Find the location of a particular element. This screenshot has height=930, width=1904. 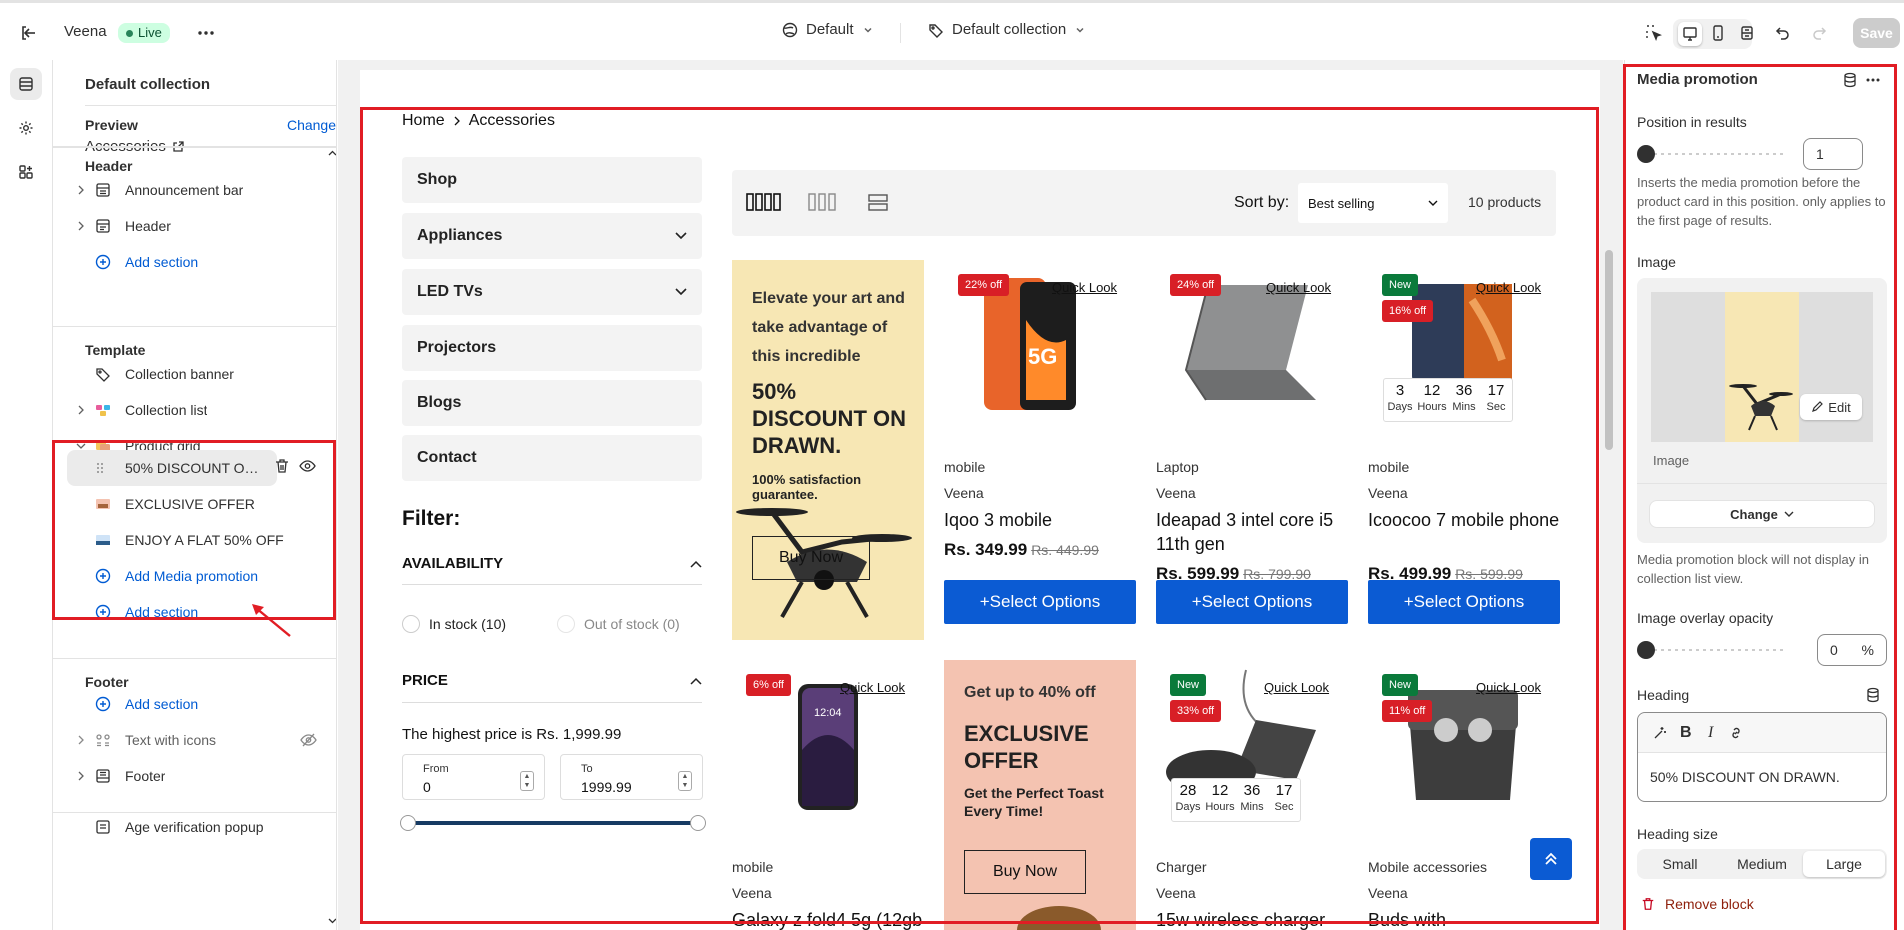

magic-sparkle-icon is located at coordinates (1660, 733).